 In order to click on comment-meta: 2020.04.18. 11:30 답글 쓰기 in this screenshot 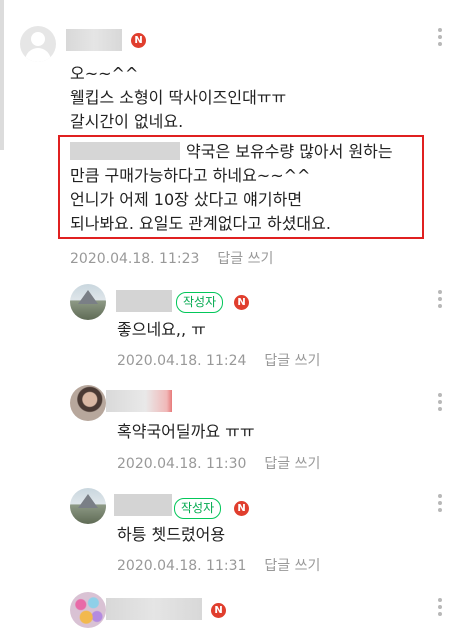, I will do `click(218, 463)`.